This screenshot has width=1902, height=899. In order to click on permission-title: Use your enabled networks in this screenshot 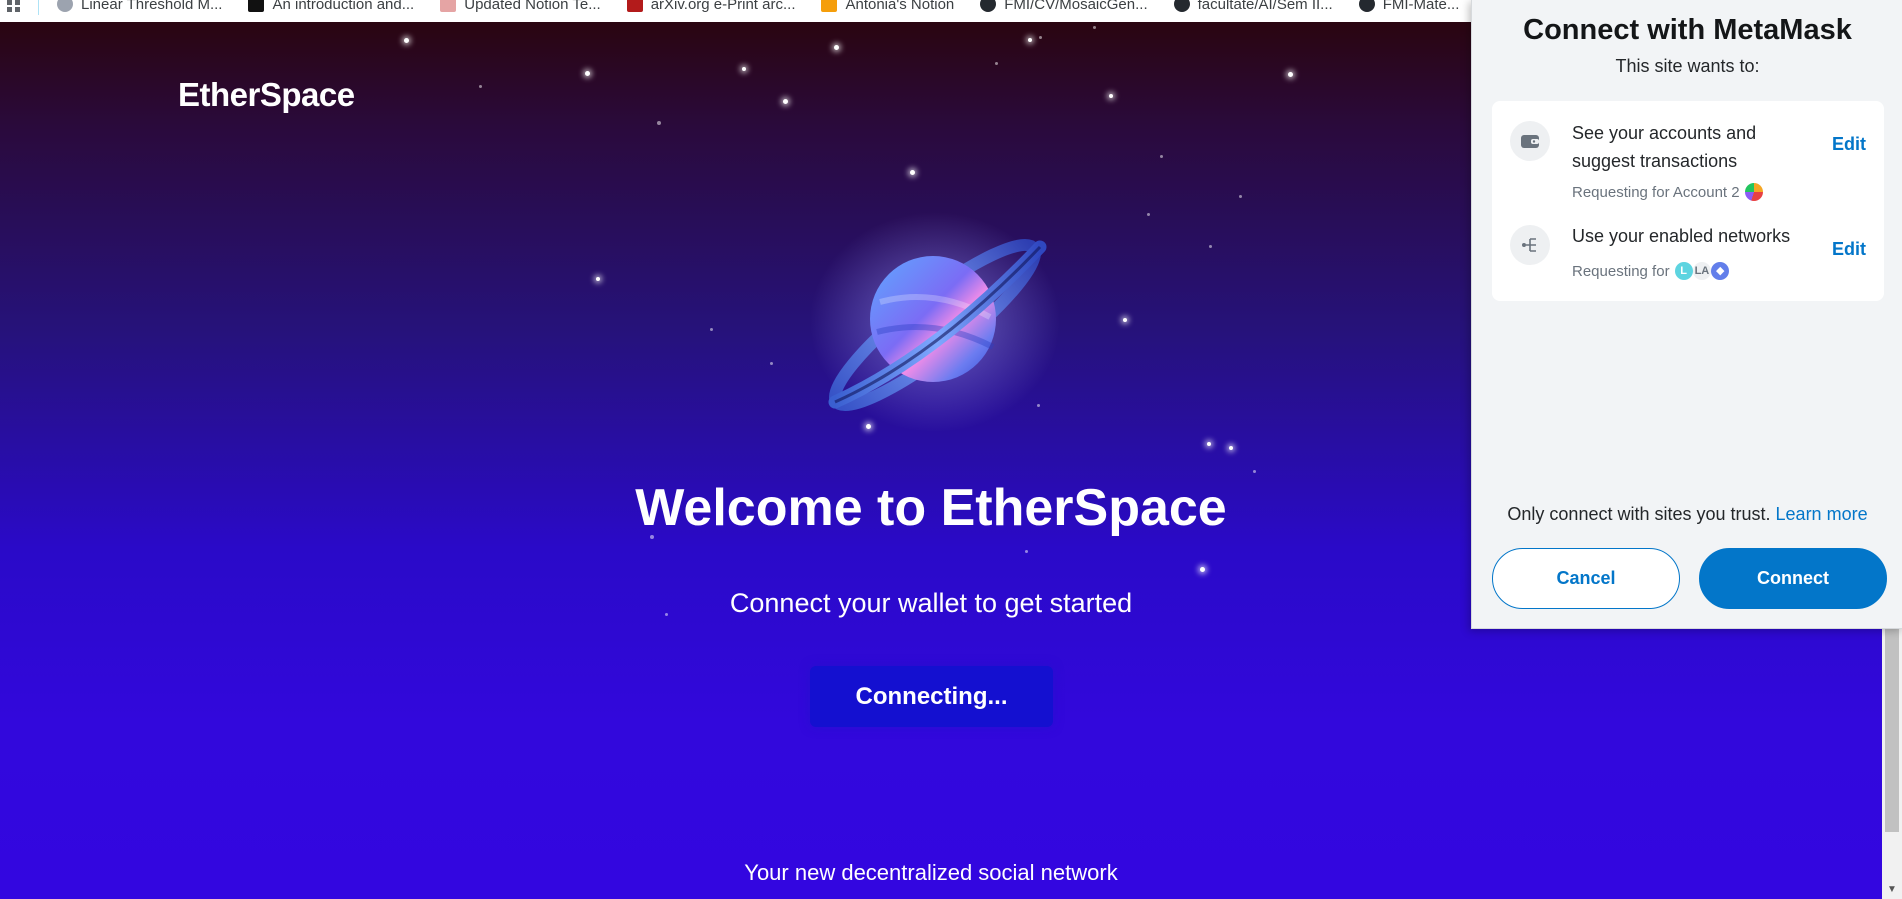, I will do `click(1681, 236)`.